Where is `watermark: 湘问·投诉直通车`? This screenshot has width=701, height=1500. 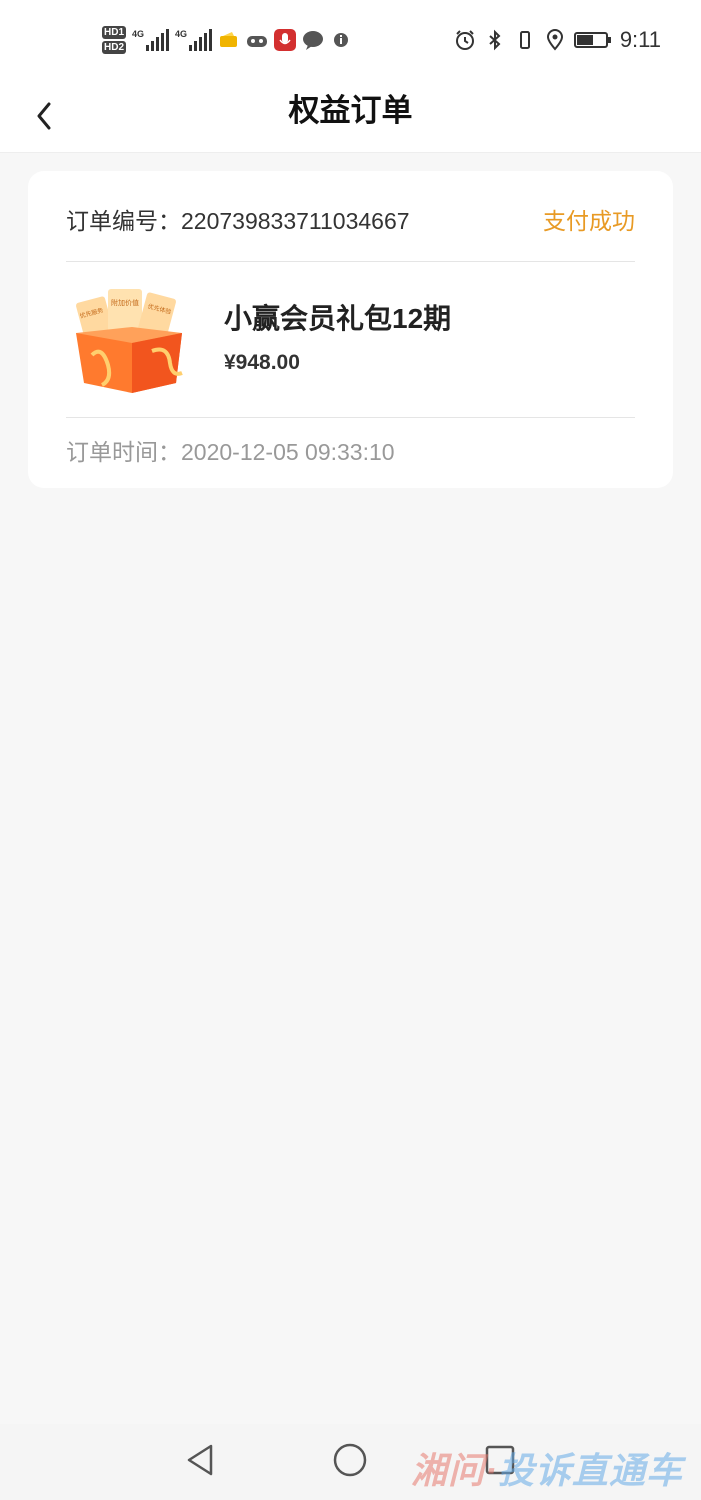 watermark: 湘问·投诉直通车 is located at coordinates (547, 1468).